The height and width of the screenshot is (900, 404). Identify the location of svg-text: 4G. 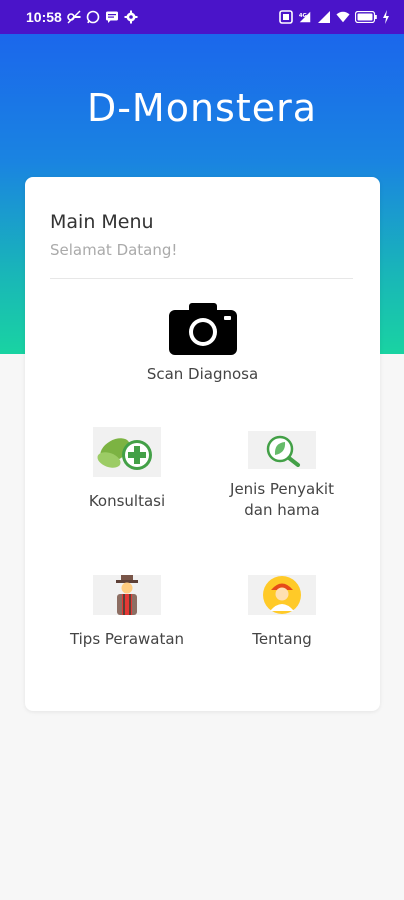
(303, 16).